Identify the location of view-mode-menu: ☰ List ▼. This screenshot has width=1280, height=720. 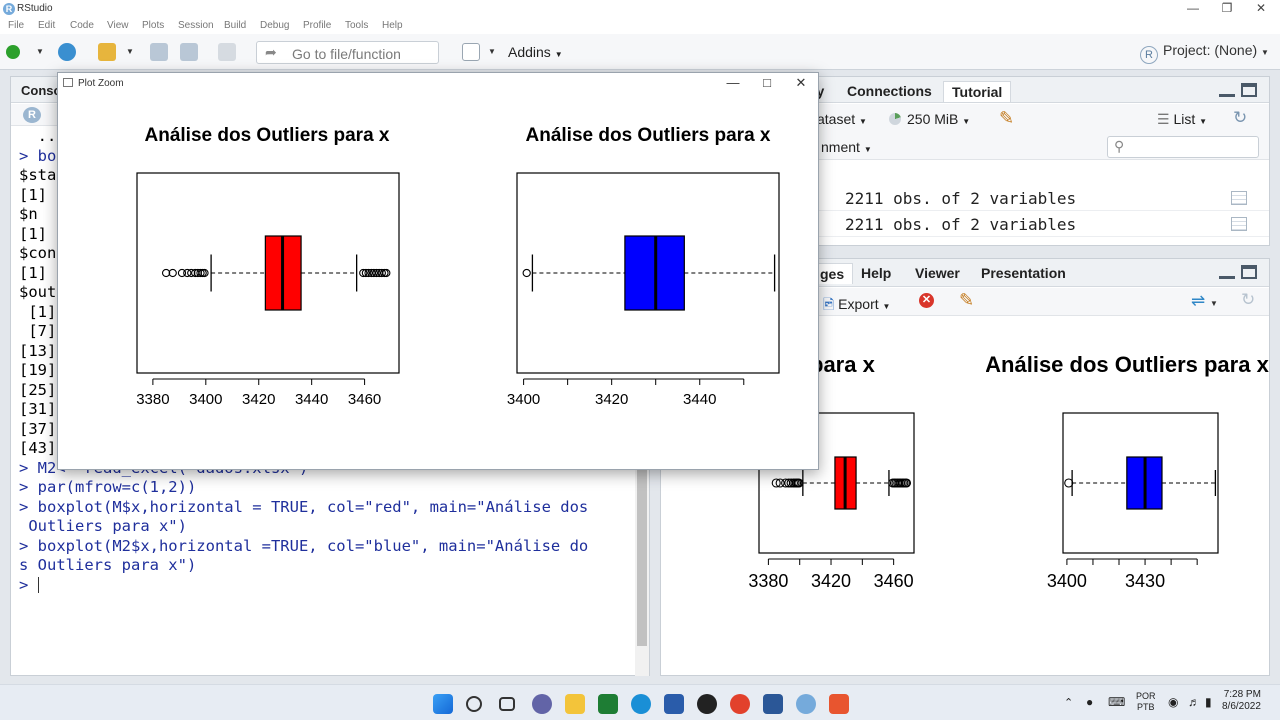
(1182, 119).